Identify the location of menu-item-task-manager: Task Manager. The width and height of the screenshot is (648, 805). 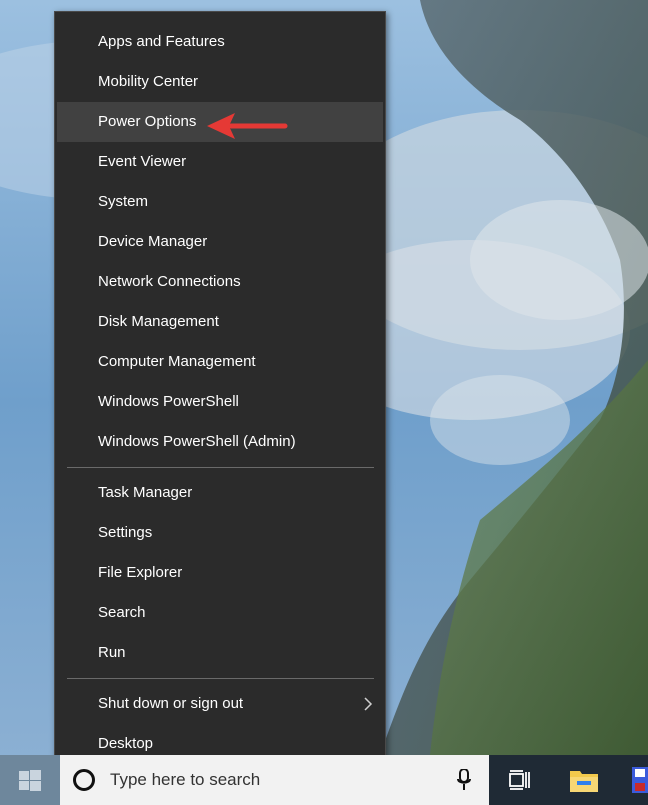
(220, 493).